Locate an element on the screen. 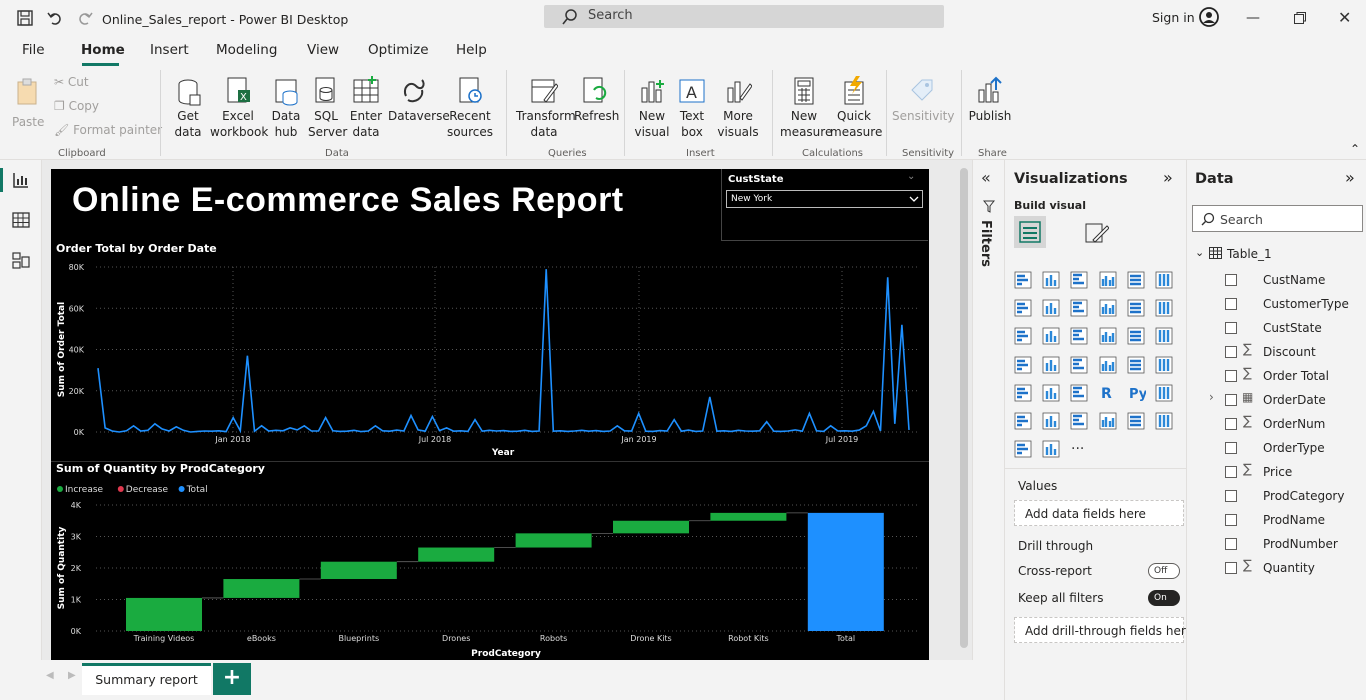 This screenshot has height=700, width=1366. table-visual-icon is located at coordinates (1051, 393).